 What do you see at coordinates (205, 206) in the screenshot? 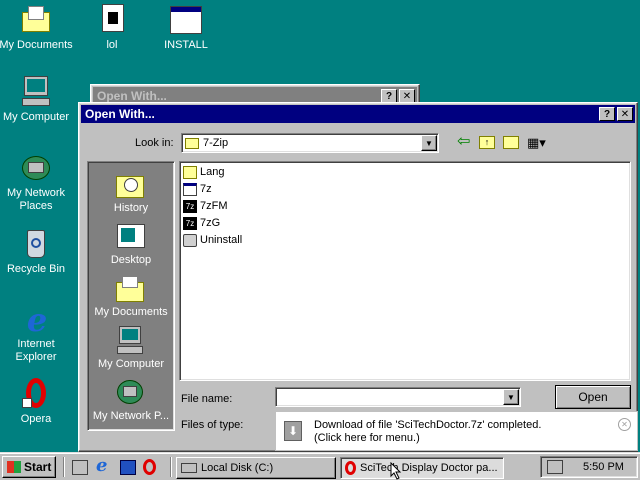
I see `list-item: 7z 7zFM` at bounding box center [205, 206].